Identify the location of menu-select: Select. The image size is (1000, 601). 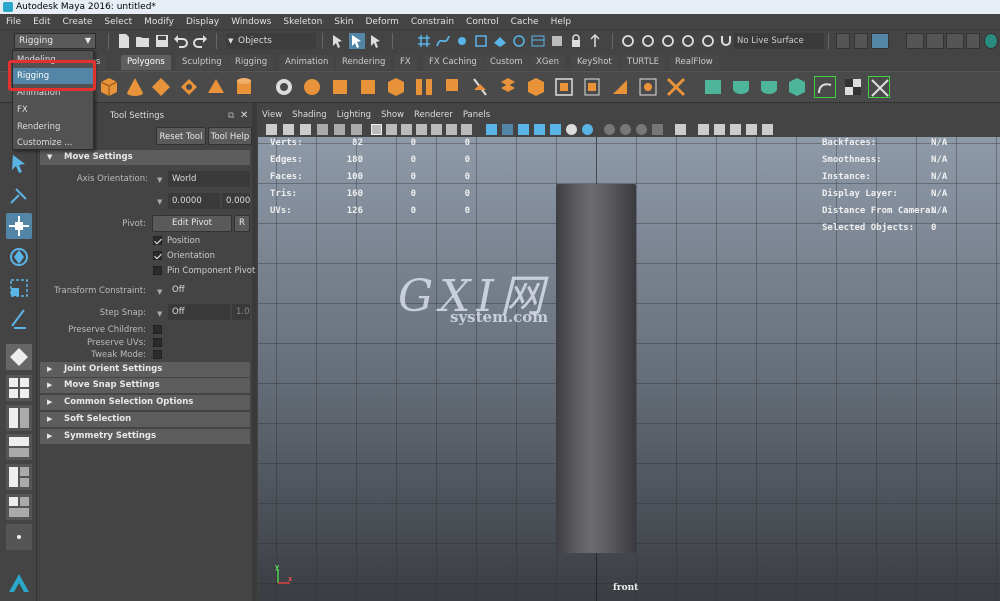
(118, 22).